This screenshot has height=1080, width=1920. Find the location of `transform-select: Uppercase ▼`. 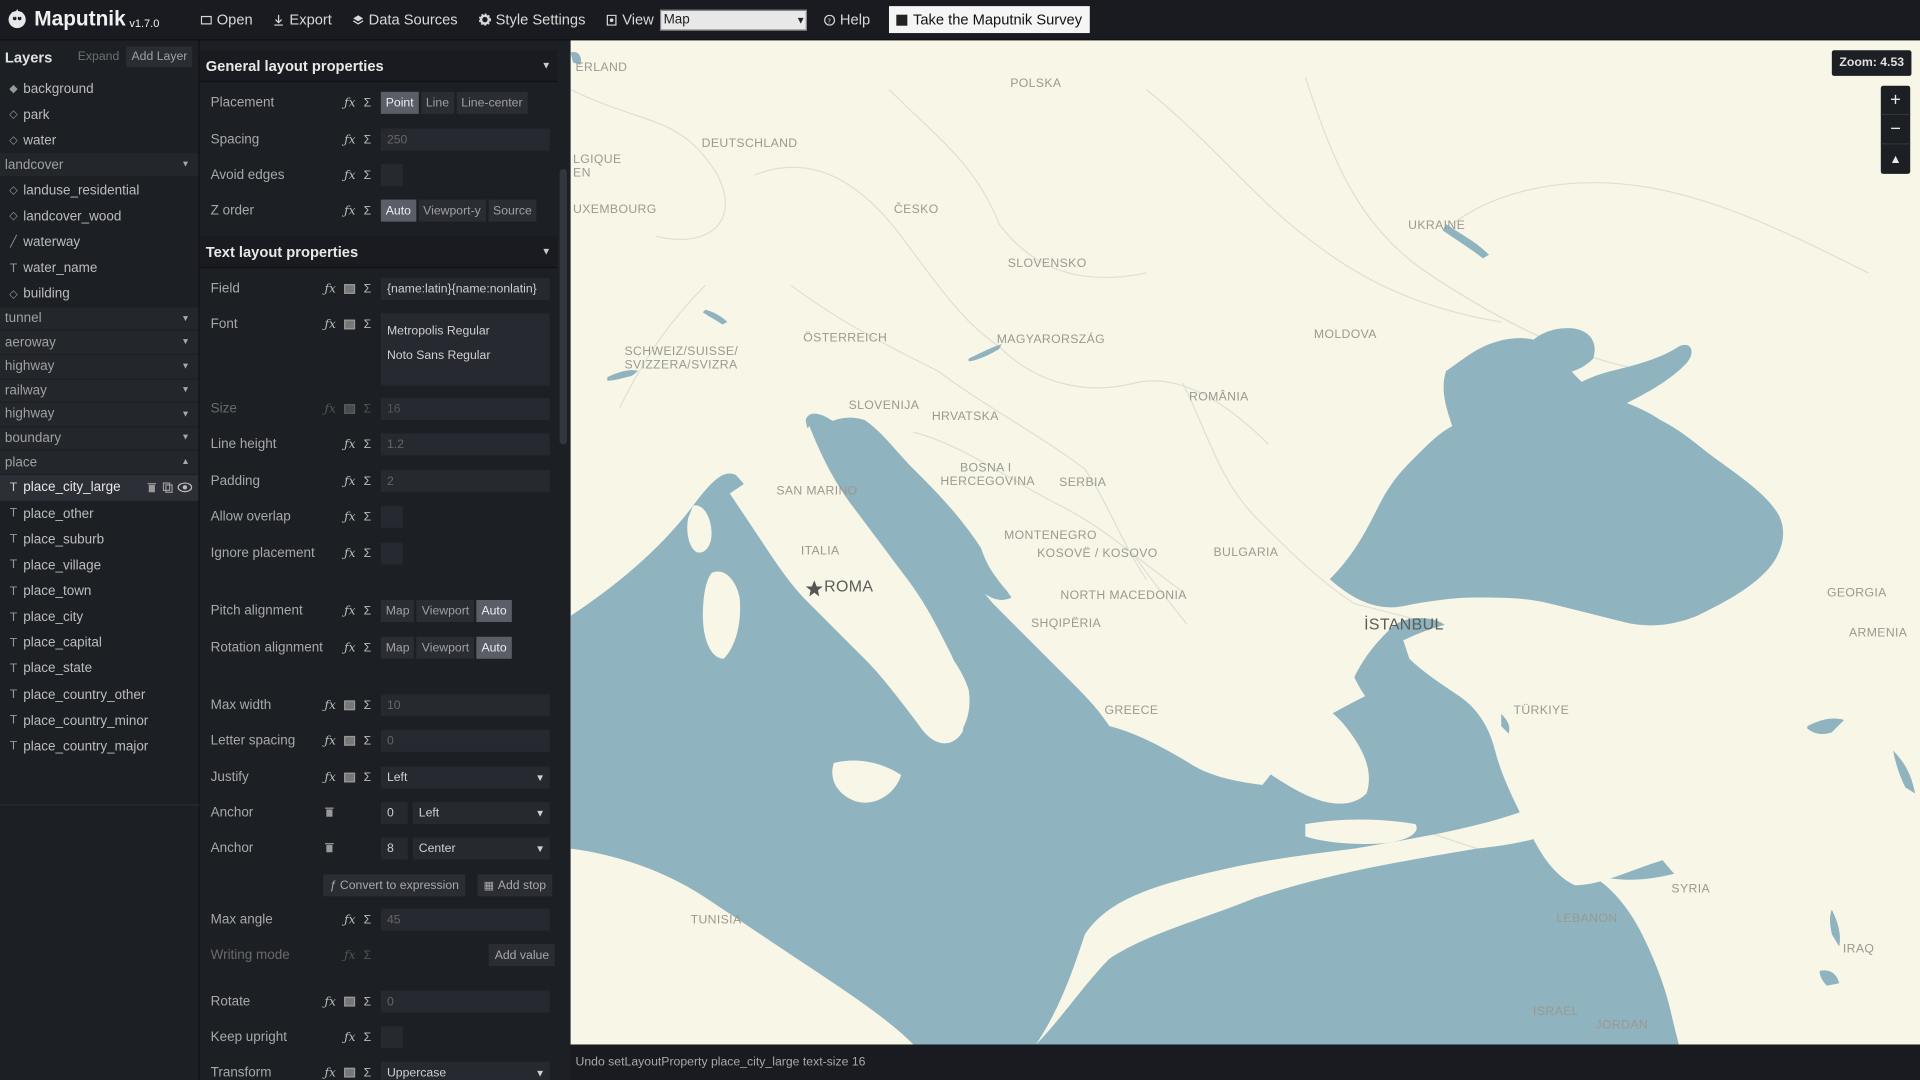

transform-select: Uppercase ▼ is located at coordinates (465, 1070).